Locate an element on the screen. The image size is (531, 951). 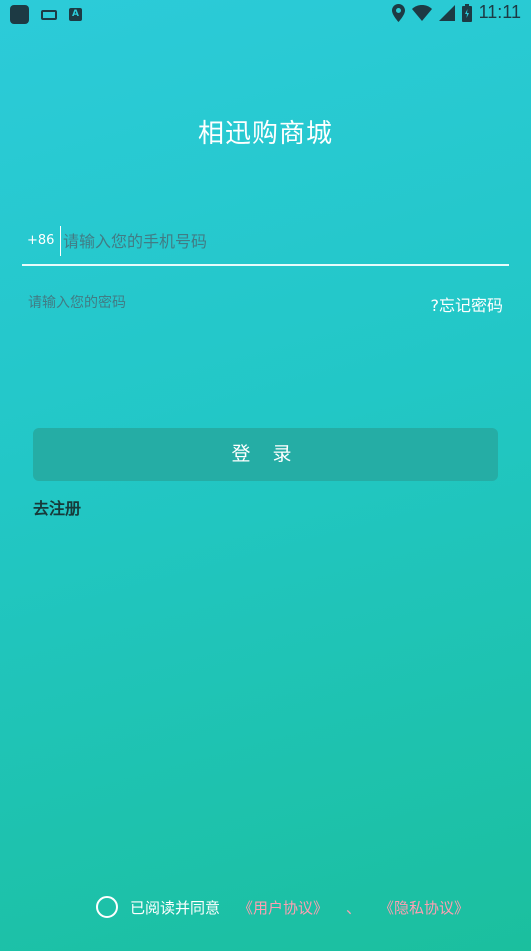
app-icon is located at coordinates (19, 14).